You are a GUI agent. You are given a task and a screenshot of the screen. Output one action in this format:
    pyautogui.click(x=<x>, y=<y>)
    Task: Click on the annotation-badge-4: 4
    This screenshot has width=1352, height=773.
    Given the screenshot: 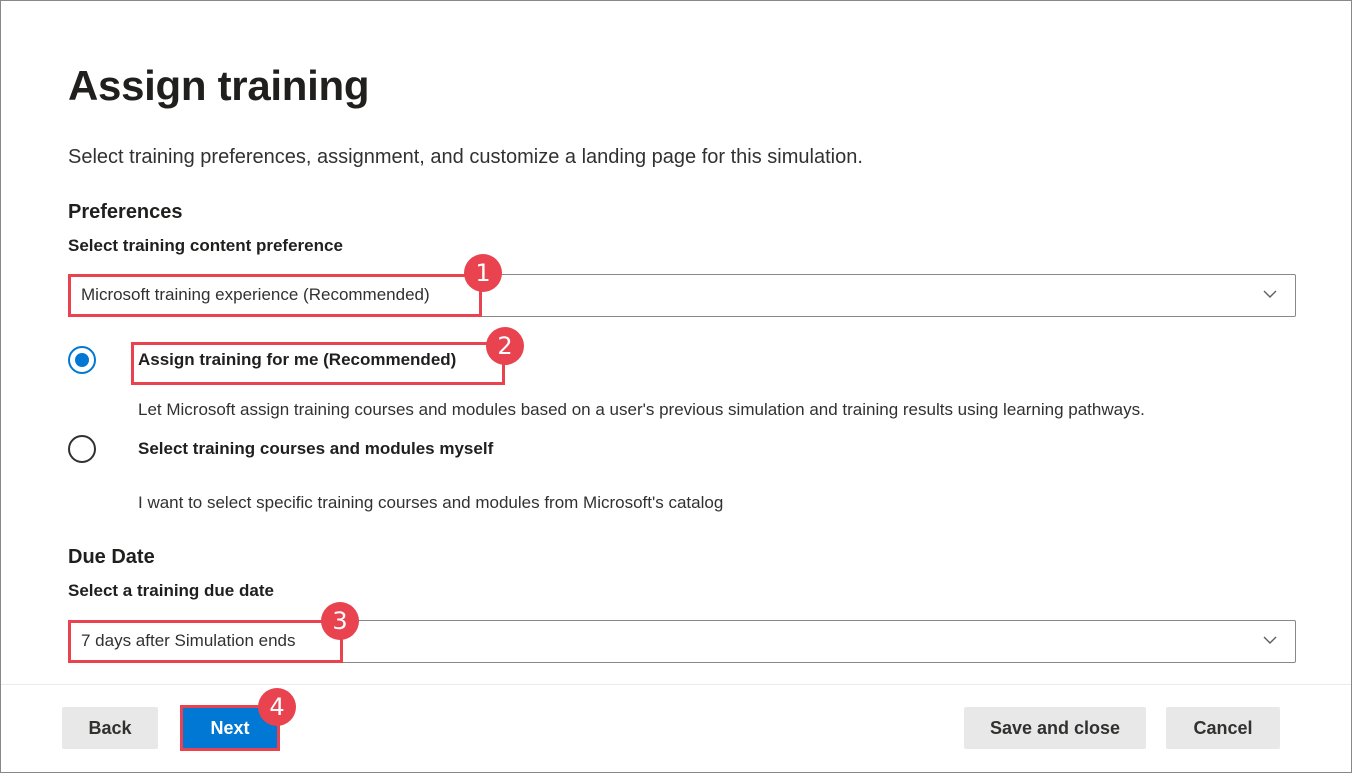 What is the action you would take?
    pyautogui.click(x=277, y=707)
    